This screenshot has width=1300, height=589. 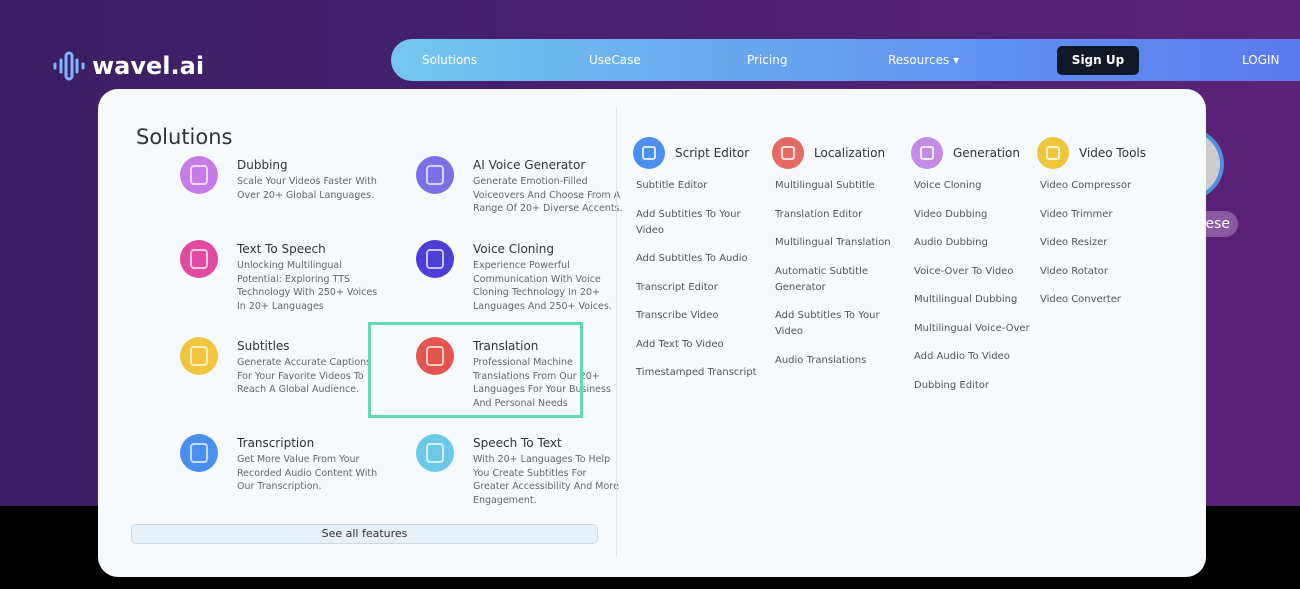 What do you see at coordinates (513, 249) in the screenshot?
I see `solution-title: Voice Cloning` at bounding box center [513, 249].